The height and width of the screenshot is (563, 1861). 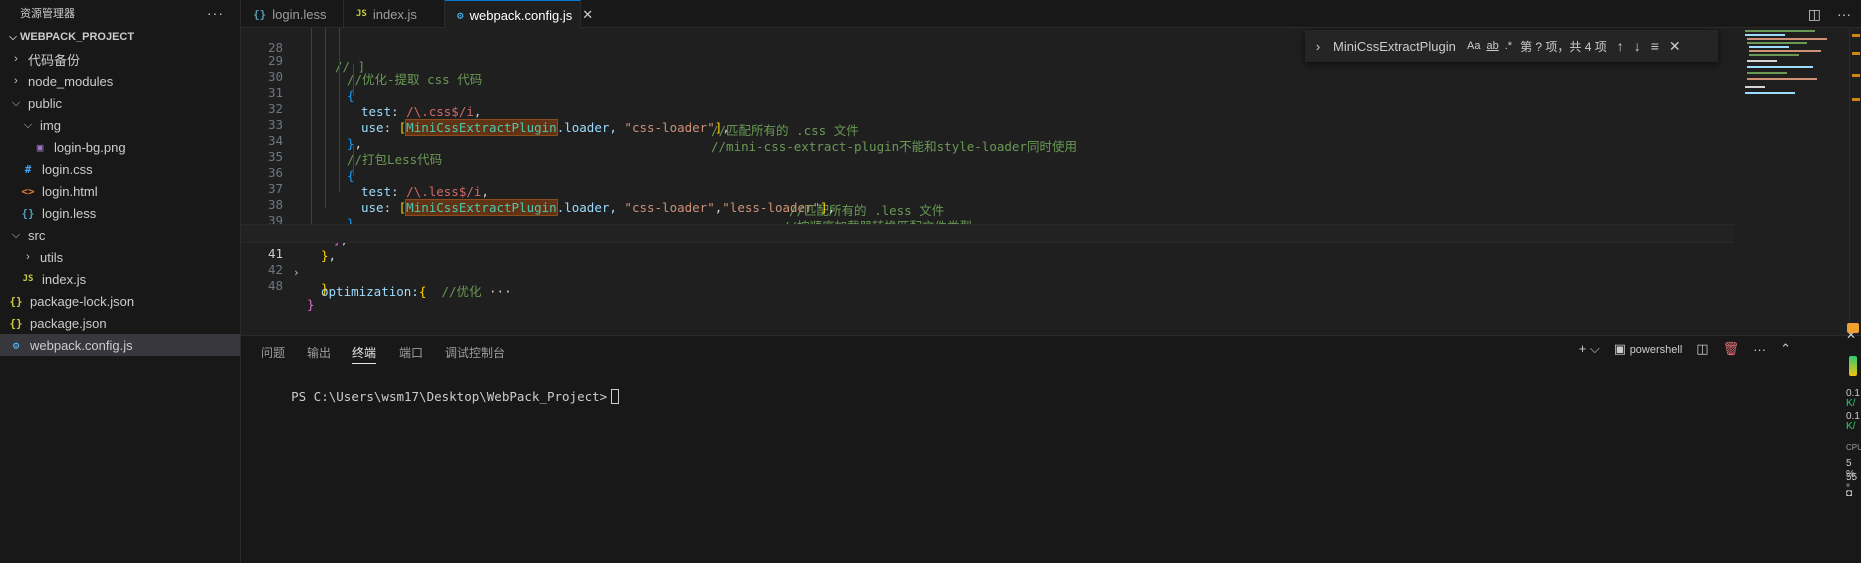 What do you see at coordinates (1685, 349) in the screenshot?
I see `panel-actions: + ⌵ ▣ powershell ◫ 🗑 ··· ⌃` at bounding box center [1685, 349].